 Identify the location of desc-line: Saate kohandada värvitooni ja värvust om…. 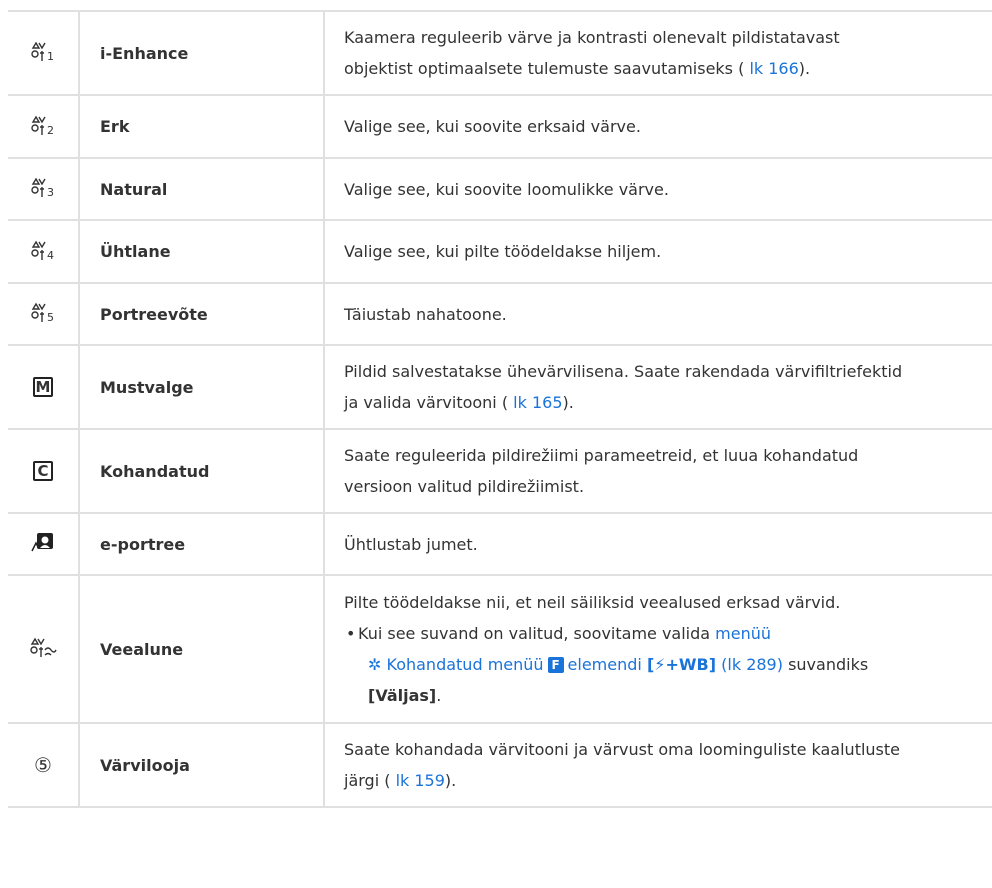
(622, 749).